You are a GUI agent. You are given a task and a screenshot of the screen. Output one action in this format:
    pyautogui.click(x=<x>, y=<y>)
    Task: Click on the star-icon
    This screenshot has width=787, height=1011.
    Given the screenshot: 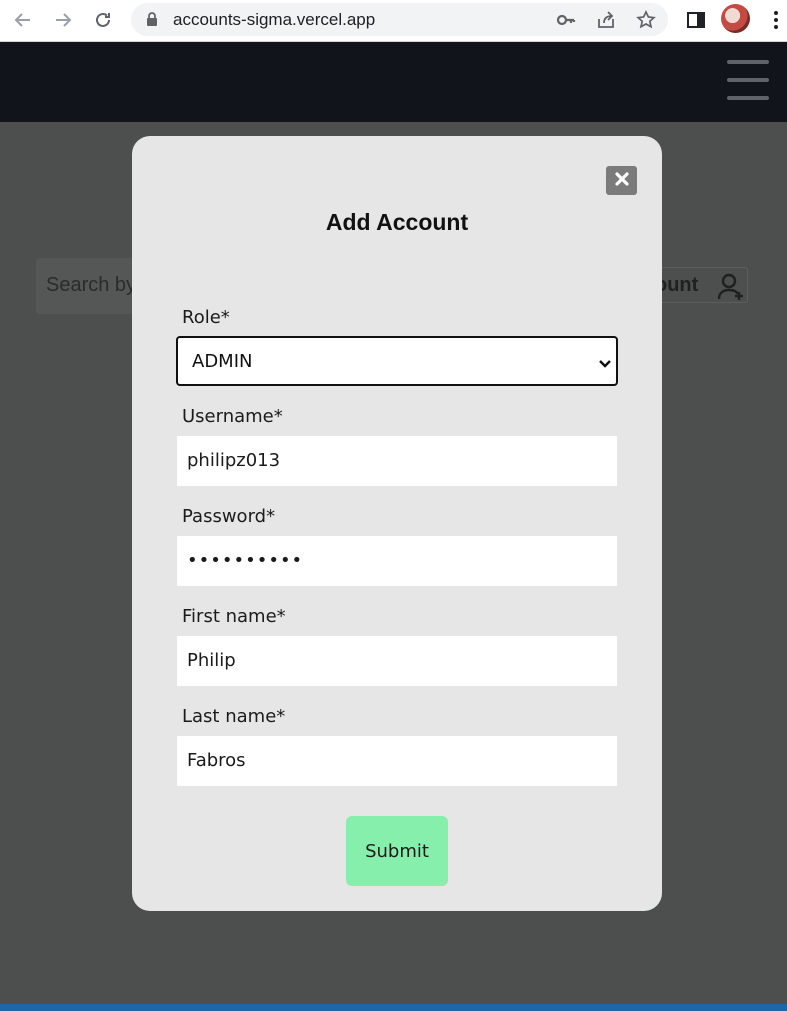 What is the action you would take?
    pyautogui.click(x=646, y=20)
    